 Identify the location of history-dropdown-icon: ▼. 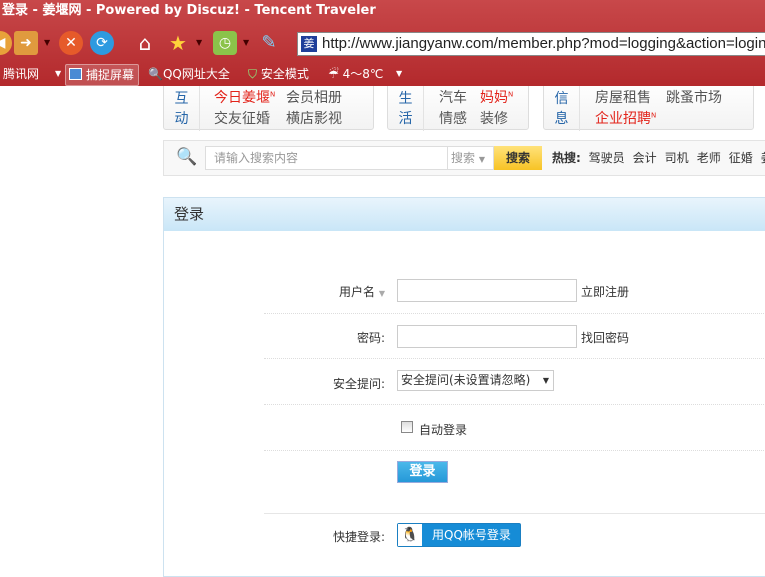
(246, 42).